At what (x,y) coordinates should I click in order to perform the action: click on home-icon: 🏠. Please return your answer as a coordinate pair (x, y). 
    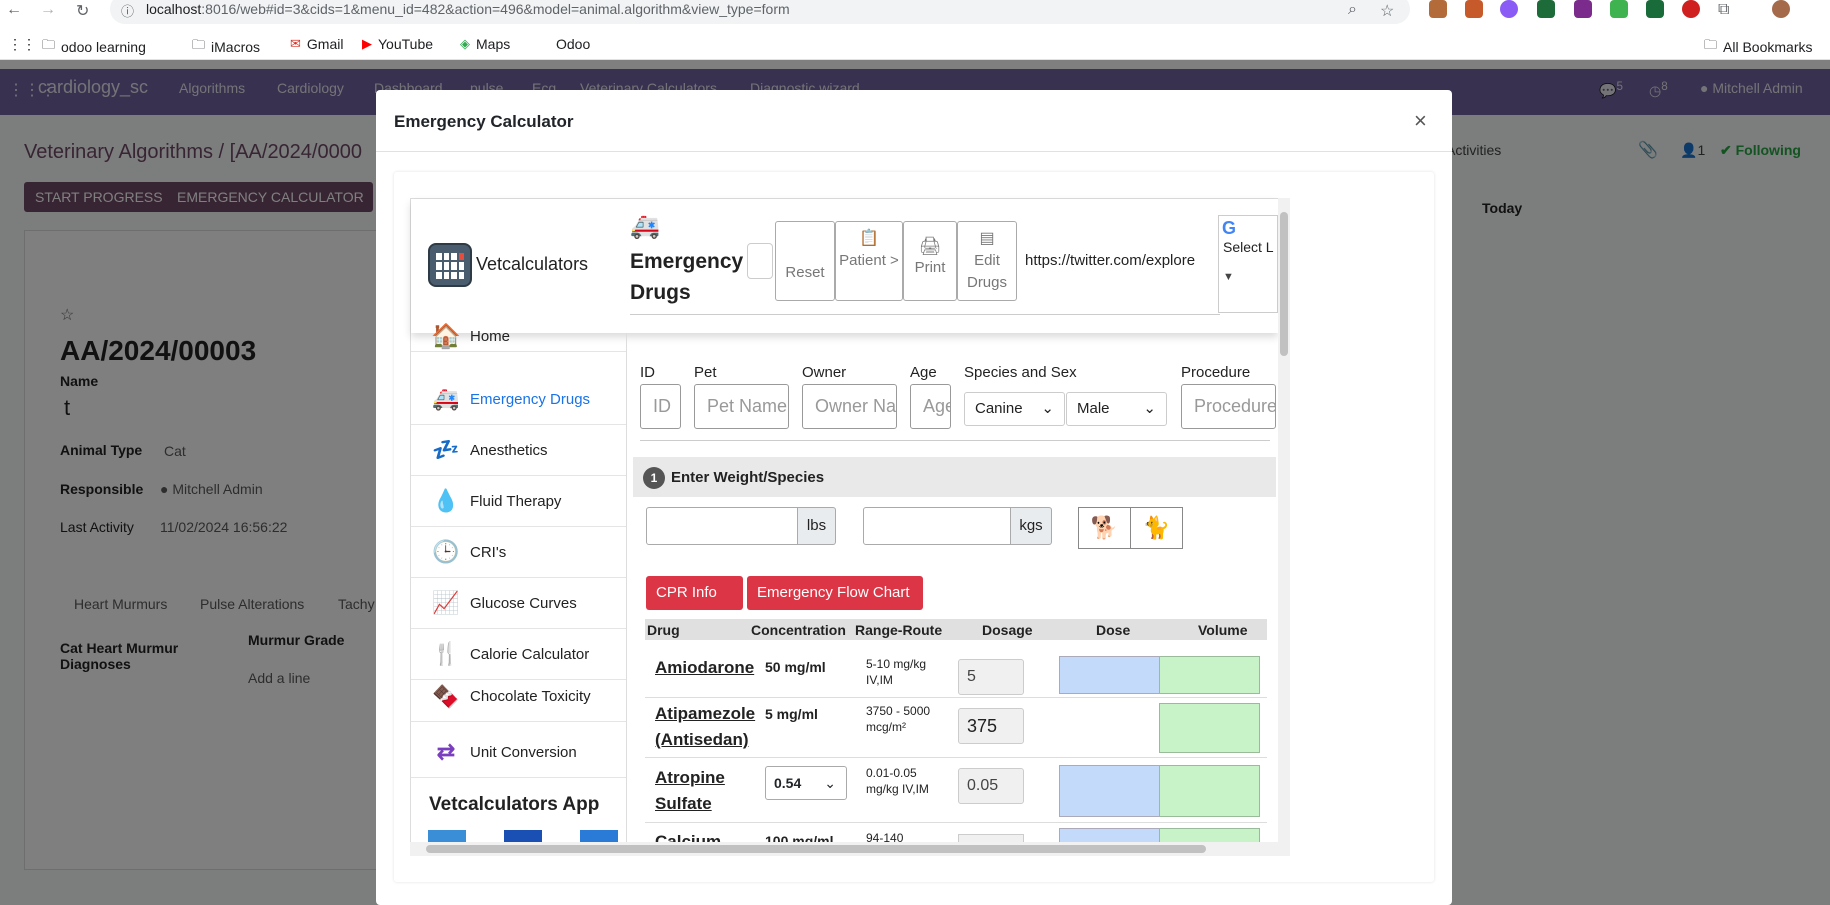
    Looking at the image, I should click on (446, 336).